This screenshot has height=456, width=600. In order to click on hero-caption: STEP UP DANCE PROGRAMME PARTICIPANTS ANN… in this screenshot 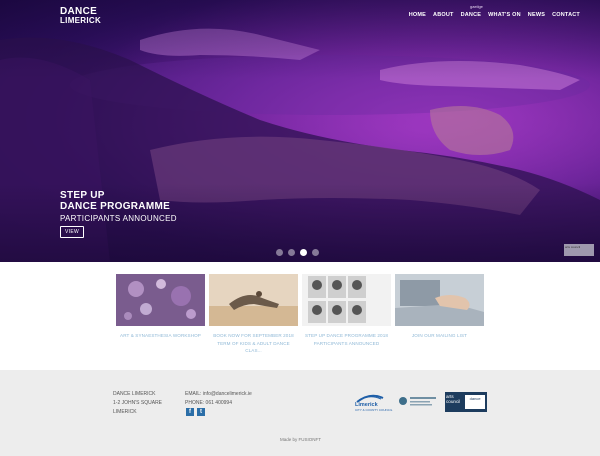, I will do `click(118, 207)`.